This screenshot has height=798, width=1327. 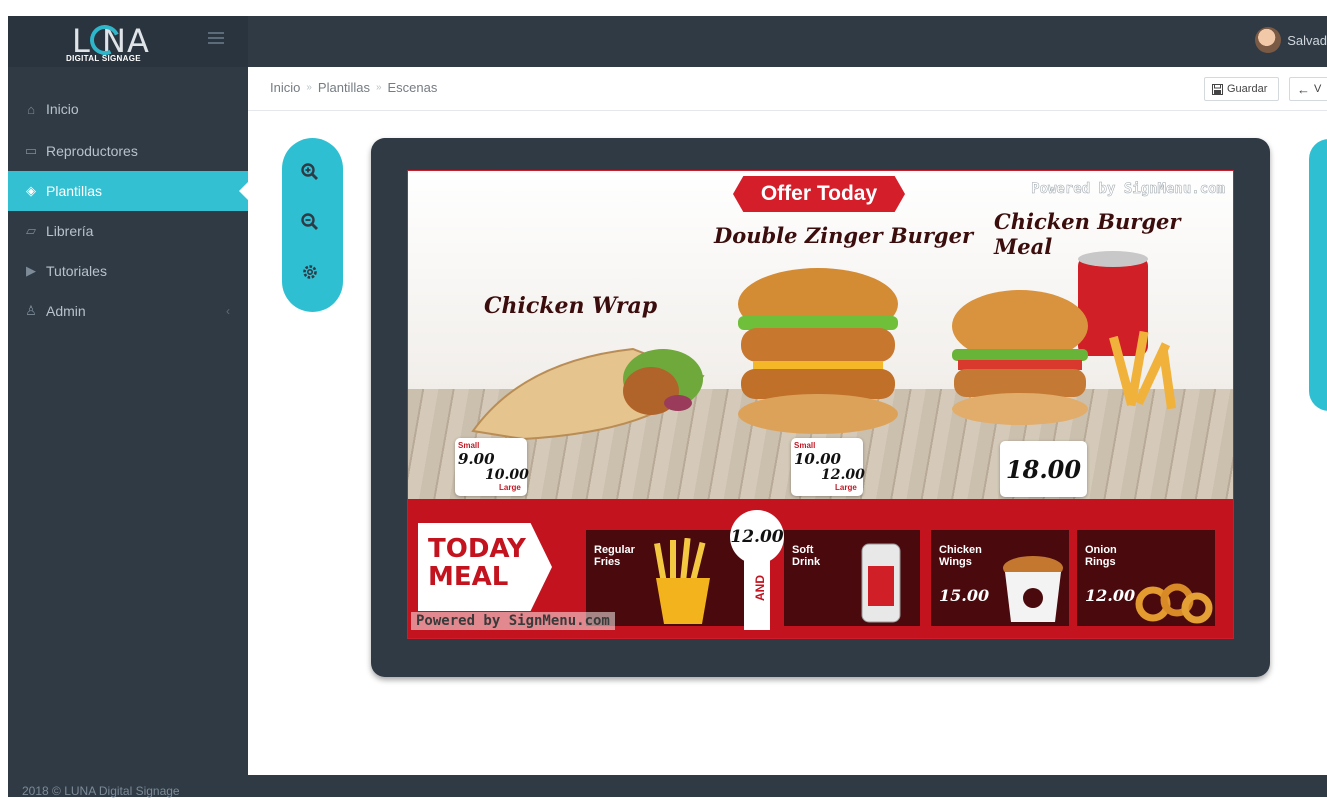 I want to click on today-text: TODAY, so click(x=477, y=549).